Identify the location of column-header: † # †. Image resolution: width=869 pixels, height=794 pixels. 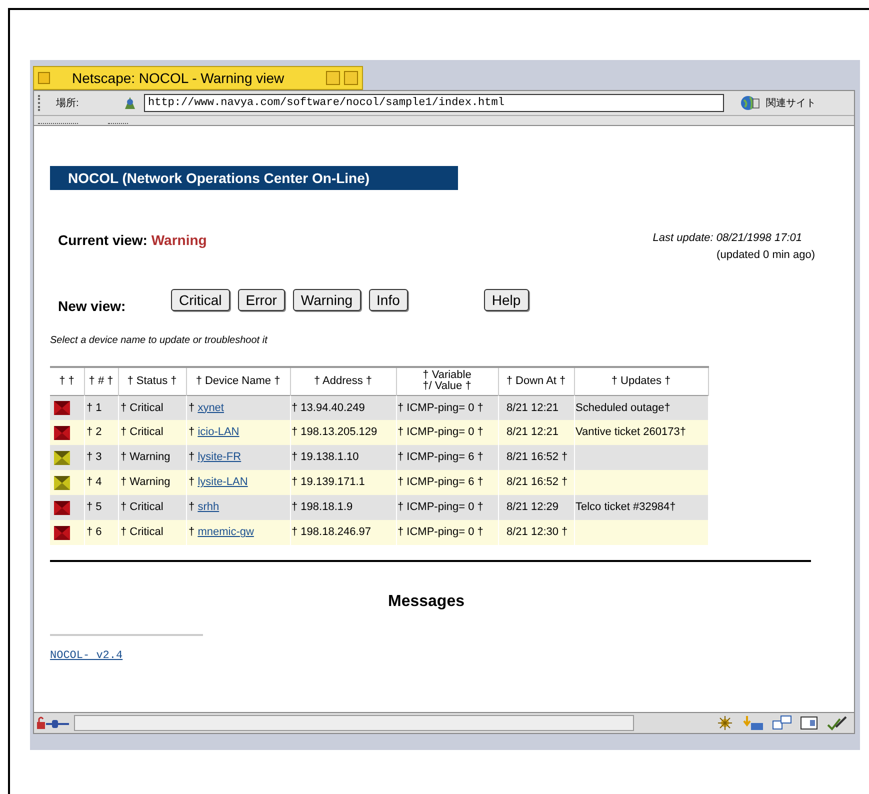
(101, 381).